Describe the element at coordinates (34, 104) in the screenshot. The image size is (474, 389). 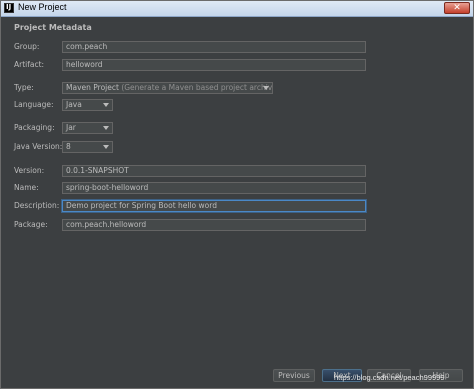
I see `language-label: Language:` at that location.